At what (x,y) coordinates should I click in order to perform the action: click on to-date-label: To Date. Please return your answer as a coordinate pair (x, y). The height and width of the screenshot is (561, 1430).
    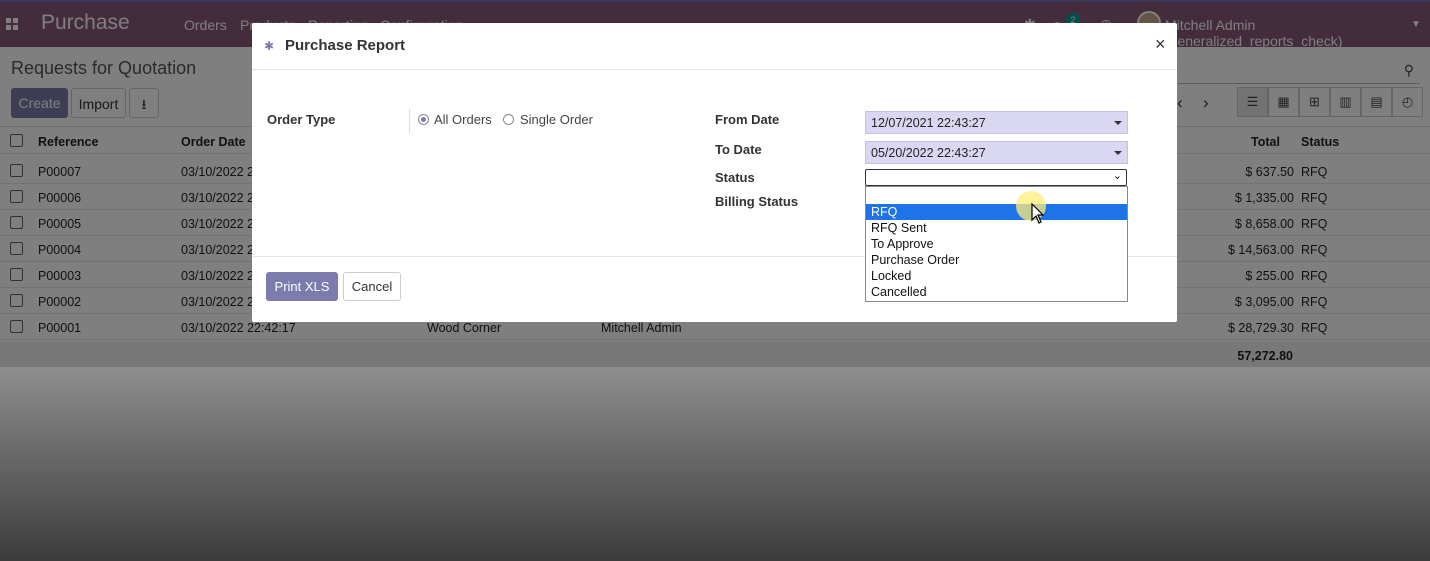
    Looking at the image, I should click on (738, 149).